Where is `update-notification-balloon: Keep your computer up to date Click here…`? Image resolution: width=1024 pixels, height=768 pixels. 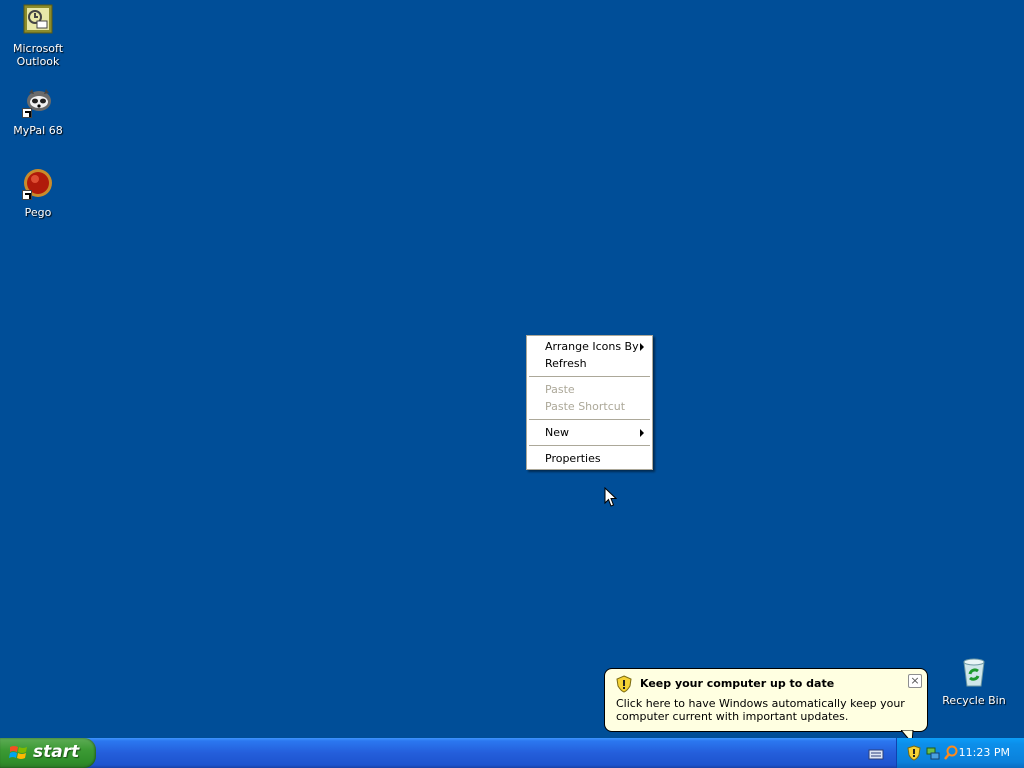 update-notification-balloon: Keep your computer up to date Click here… is located at coordinates (766, 700).